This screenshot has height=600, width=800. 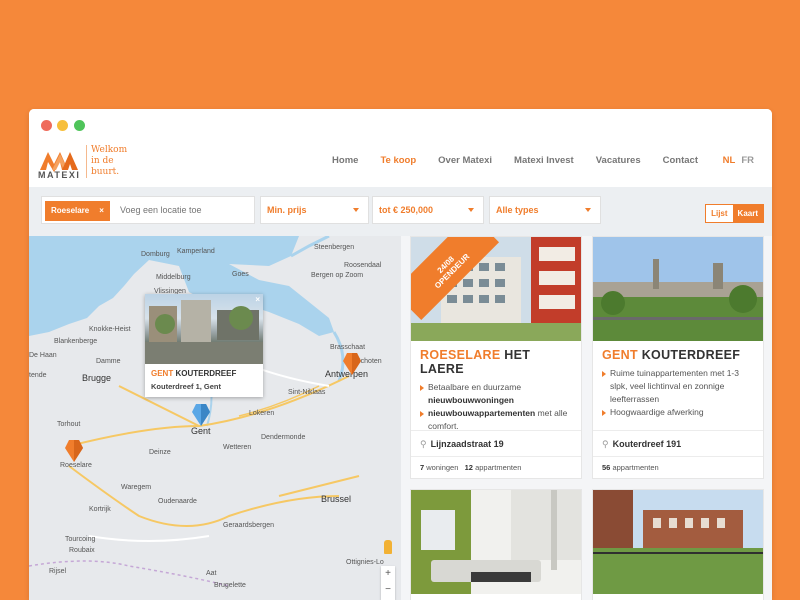 What do you see at coordinates (496, 394) in the screenshot?
I see `feature-item: Betaalbare en duurzame nieuwbouwwoningen` at bounding box center [496, 394].